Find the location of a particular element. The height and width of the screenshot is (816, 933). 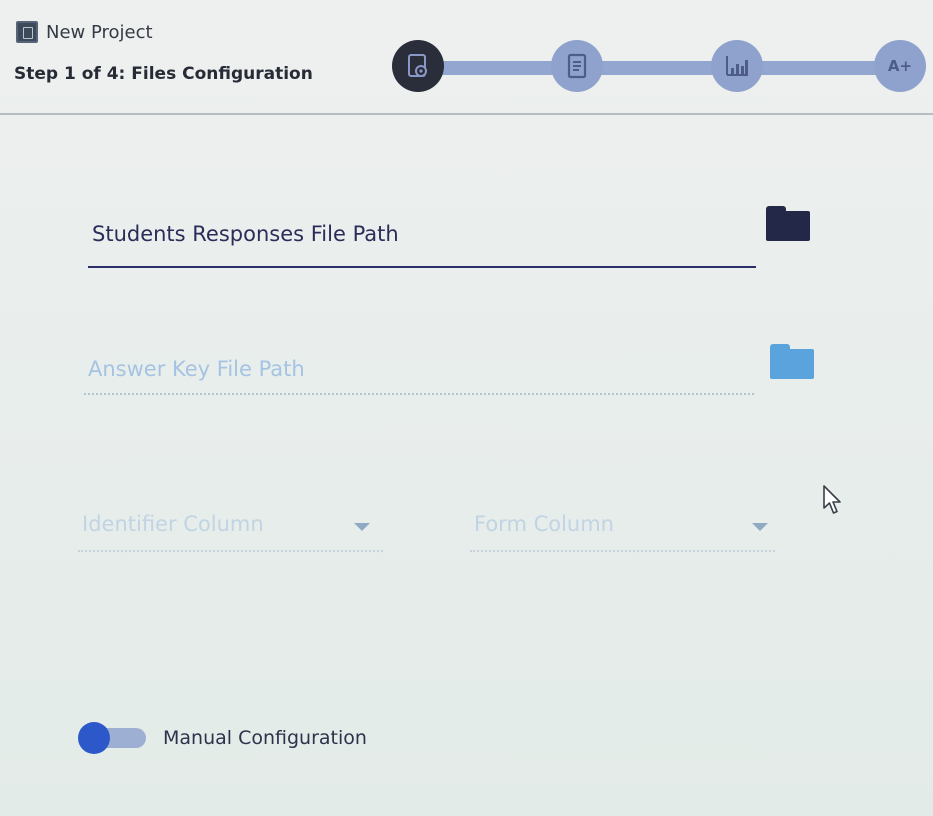

document-icon is located at coordinates (577, 66).